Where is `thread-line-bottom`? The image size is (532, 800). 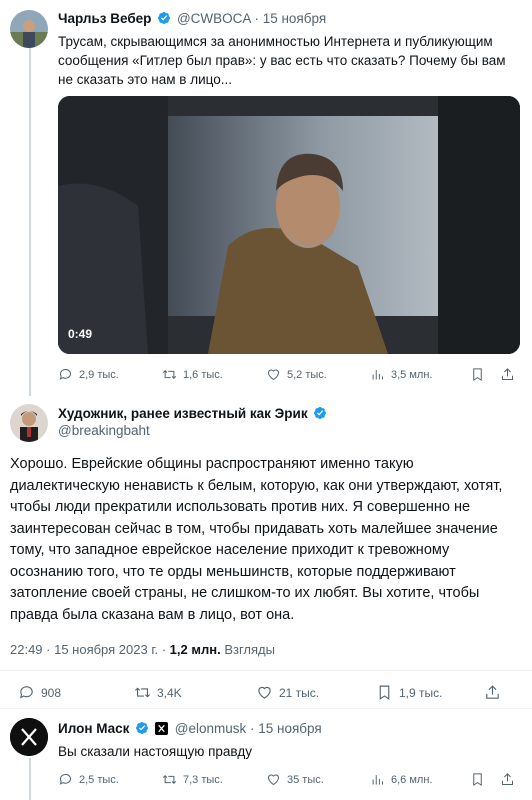 thread-line-bottom is located at coordinates (30, 779).